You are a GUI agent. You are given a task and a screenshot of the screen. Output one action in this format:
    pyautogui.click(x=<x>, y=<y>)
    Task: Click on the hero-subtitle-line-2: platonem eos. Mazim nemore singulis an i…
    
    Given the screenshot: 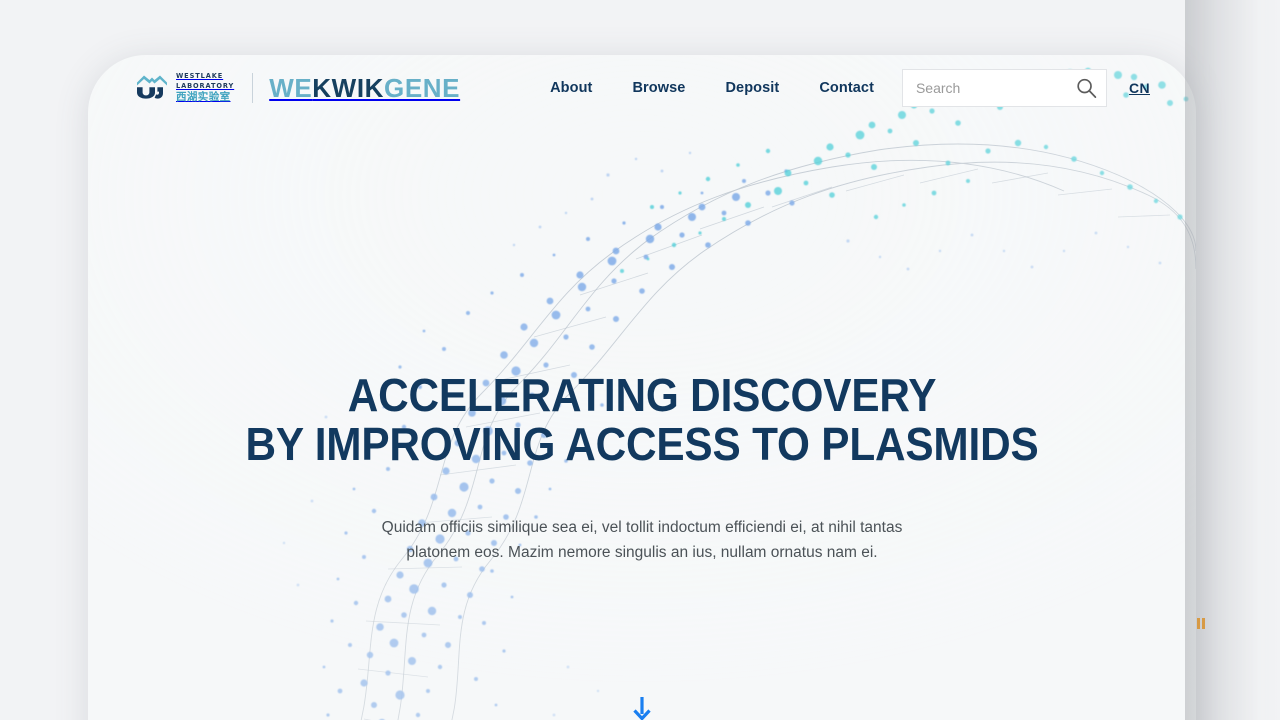 What is the action you would take?
    pyautogui.click(x=642, y=552)
    